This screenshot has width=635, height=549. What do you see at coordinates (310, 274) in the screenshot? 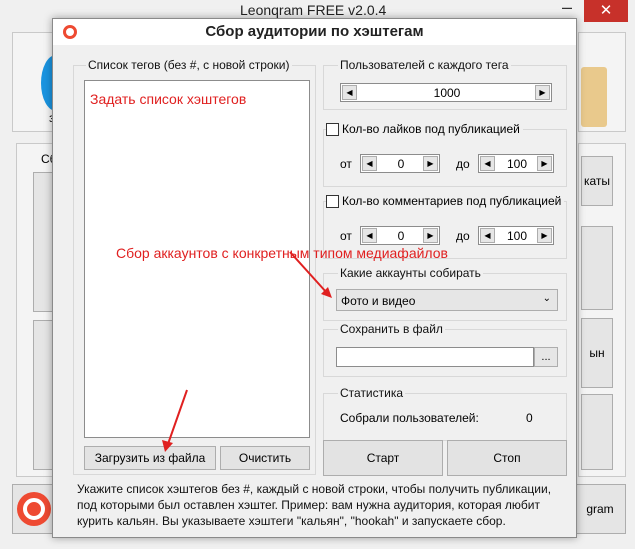
I see `arrow-to-account-type` at bounding box center [310, 274].